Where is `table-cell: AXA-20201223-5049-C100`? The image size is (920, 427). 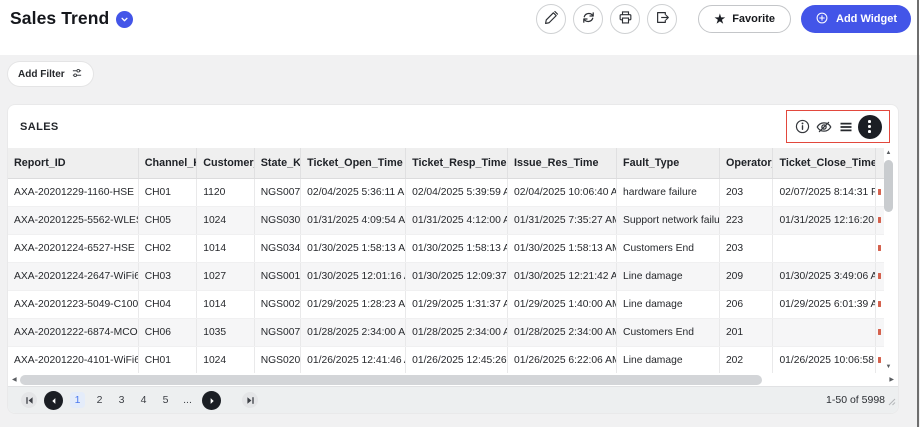 table-cell: AXA-20201223-5049-C100 is located at coordinates (73, 304).